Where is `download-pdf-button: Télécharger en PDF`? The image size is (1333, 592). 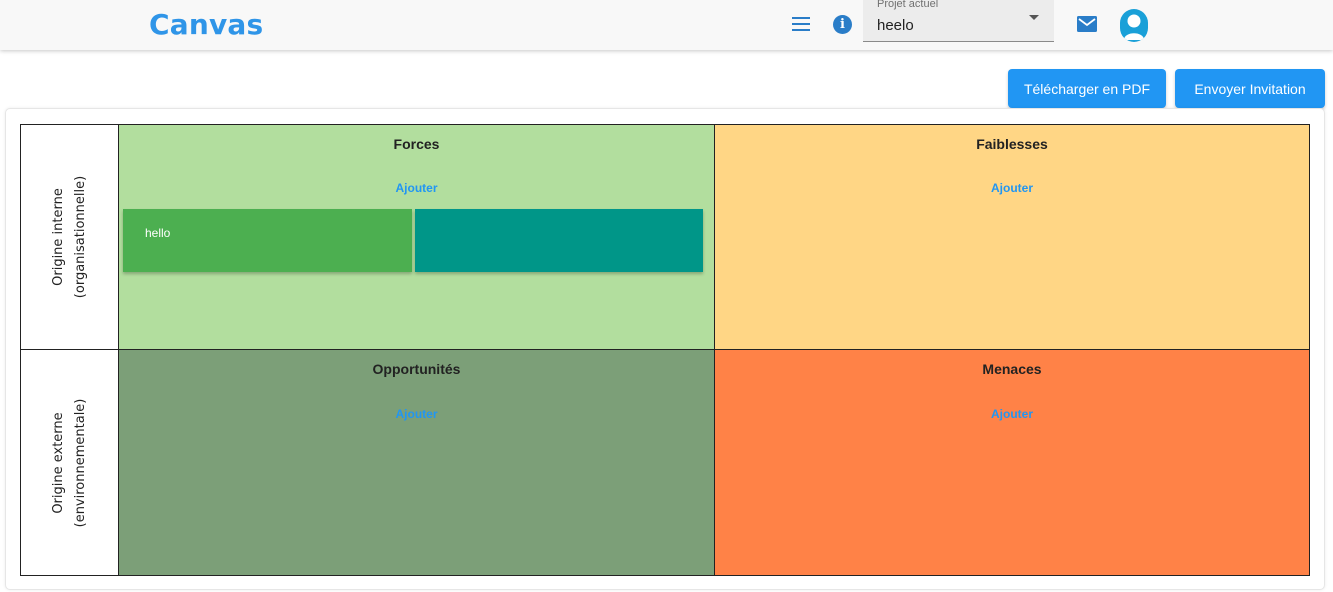
download-pdf-button: Télécharger en PDF is located at coordinates (1087, 88).